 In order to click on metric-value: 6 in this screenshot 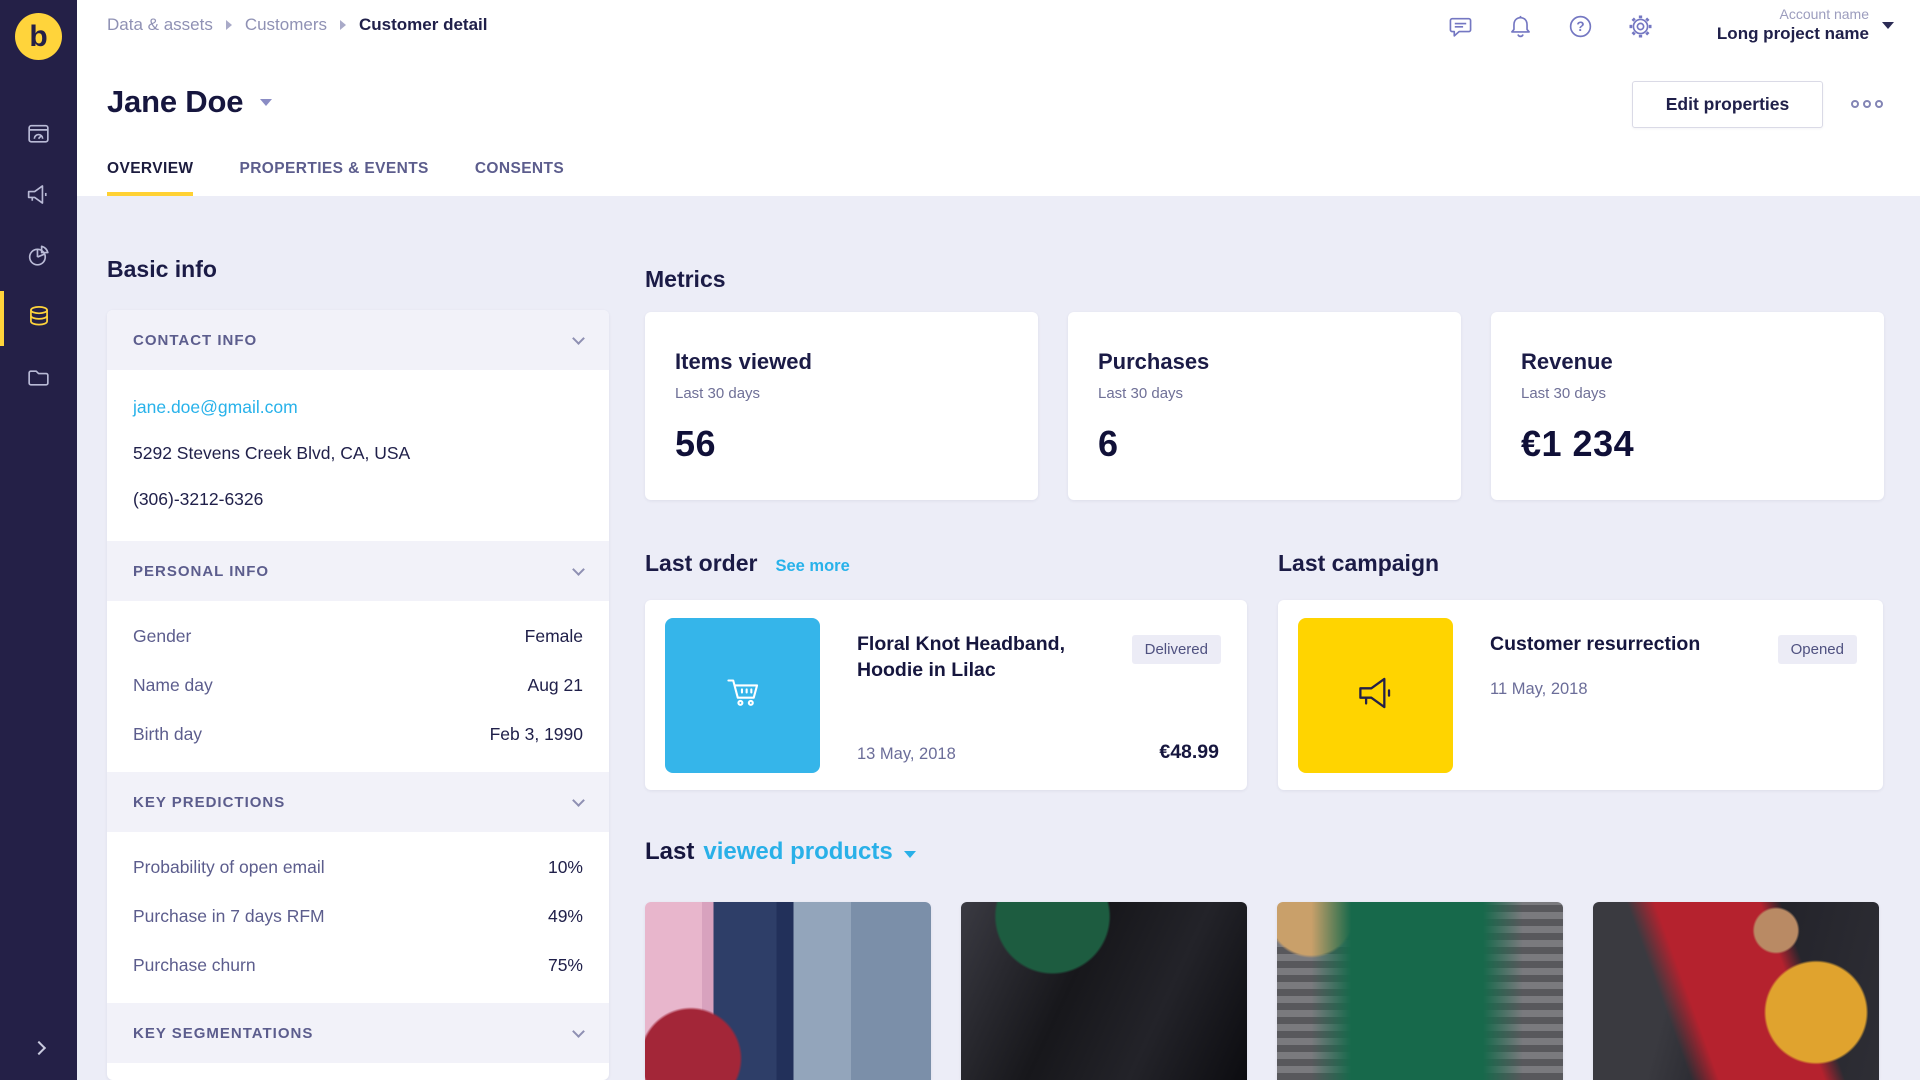, I will do `click(1108, 443)`.